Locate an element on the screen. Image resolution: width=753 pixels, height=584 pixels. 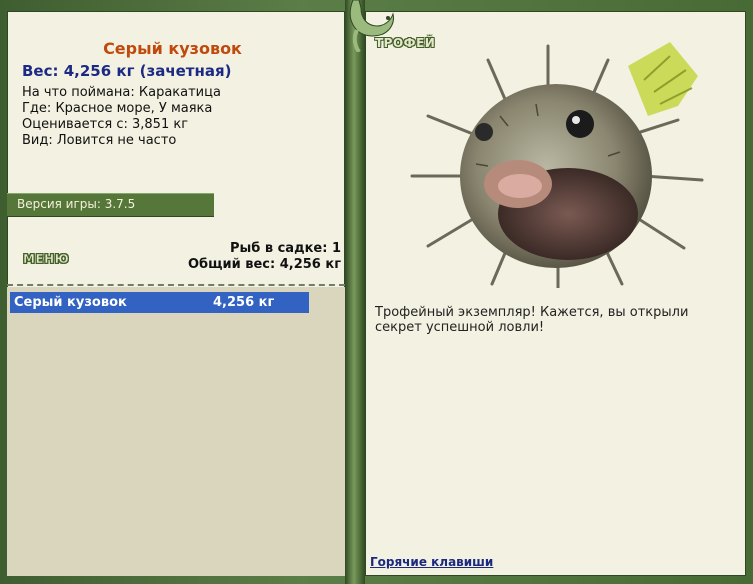
species-label: Вид: is located at coordinates (37, 140).